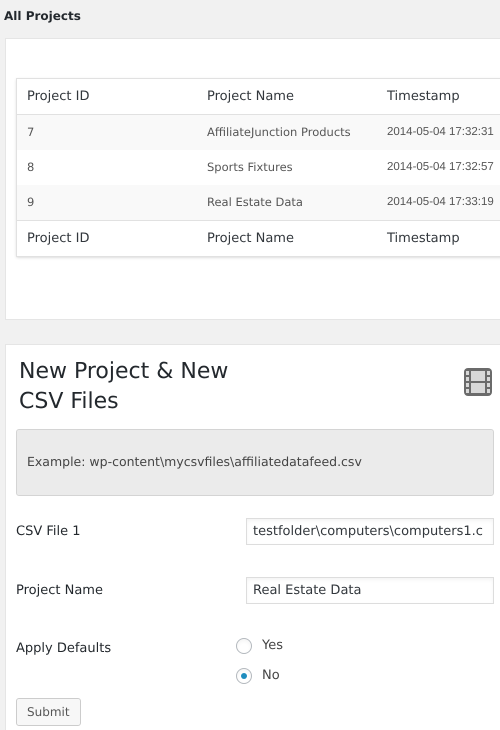 The image size is (500, 730). Describe the element at coordinates (424, 97) in the screenshot. I see `column-header: Timestamp` at that location.